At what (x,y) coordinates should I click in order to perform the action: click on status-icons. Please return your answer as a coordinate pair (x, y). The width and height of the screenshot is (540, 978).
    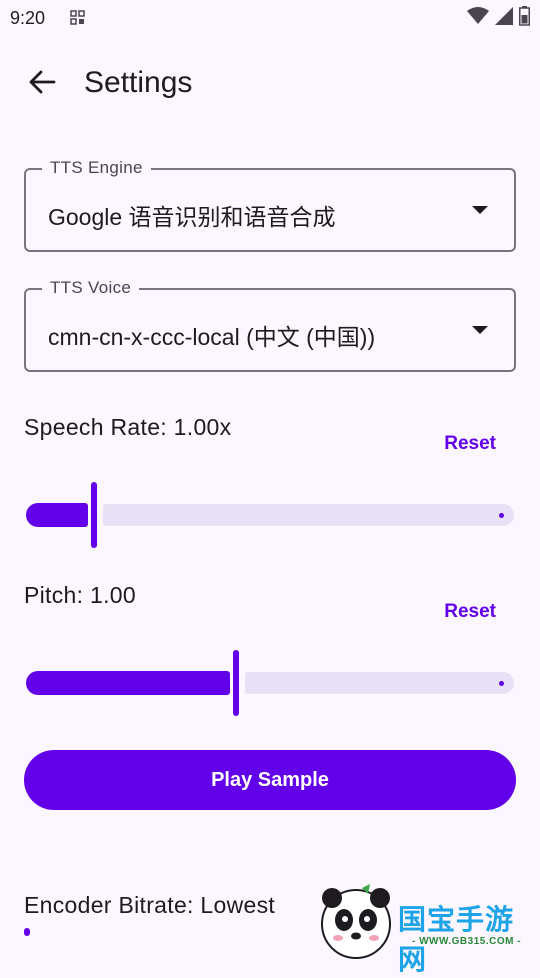
    Looking at the image, I should click on (498, 18).